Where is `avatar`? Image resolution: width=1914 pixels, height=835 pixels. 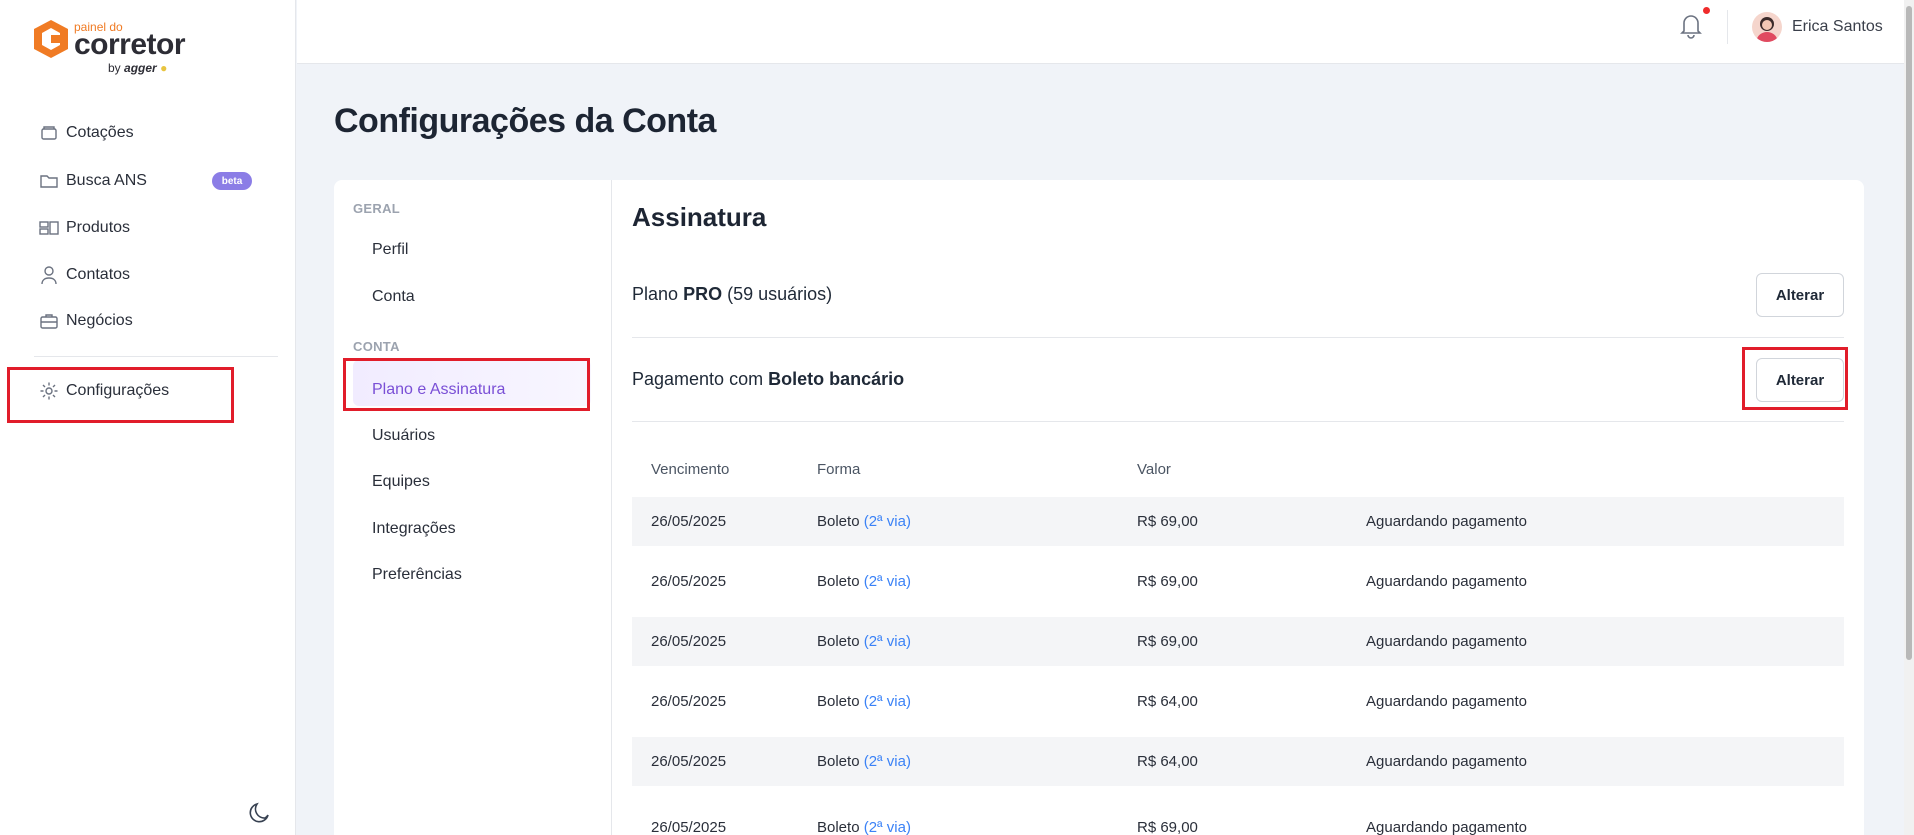 avatar is located at coordinates (1767, 27).